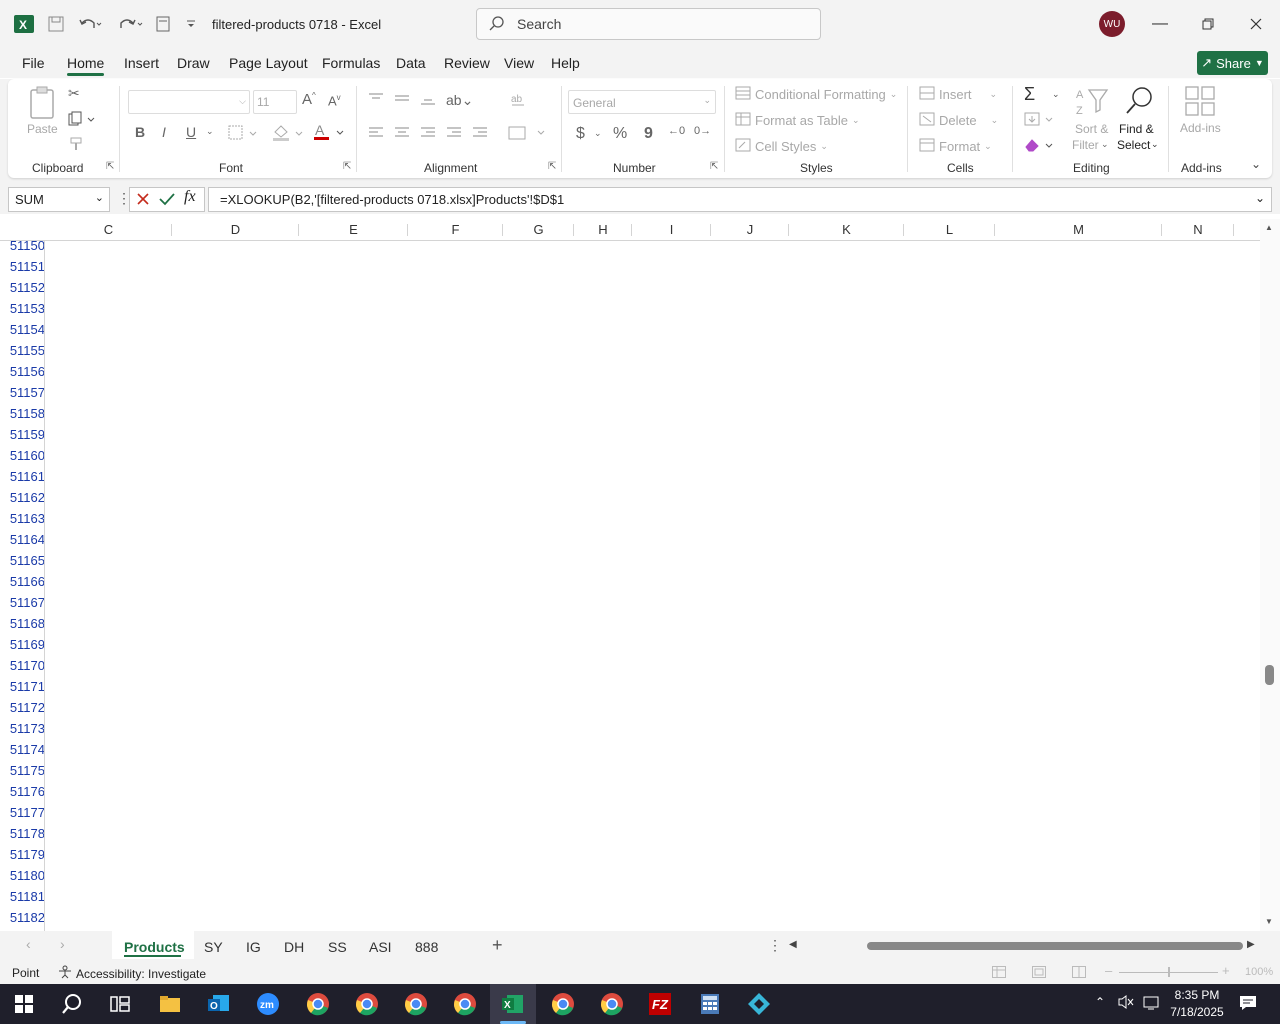 Image resolution: width=1280 pixels, height=1024 pixels. Describe the element at coordinates (1200, 102) in the screenshot. I see `add-ins-icon` at that location.